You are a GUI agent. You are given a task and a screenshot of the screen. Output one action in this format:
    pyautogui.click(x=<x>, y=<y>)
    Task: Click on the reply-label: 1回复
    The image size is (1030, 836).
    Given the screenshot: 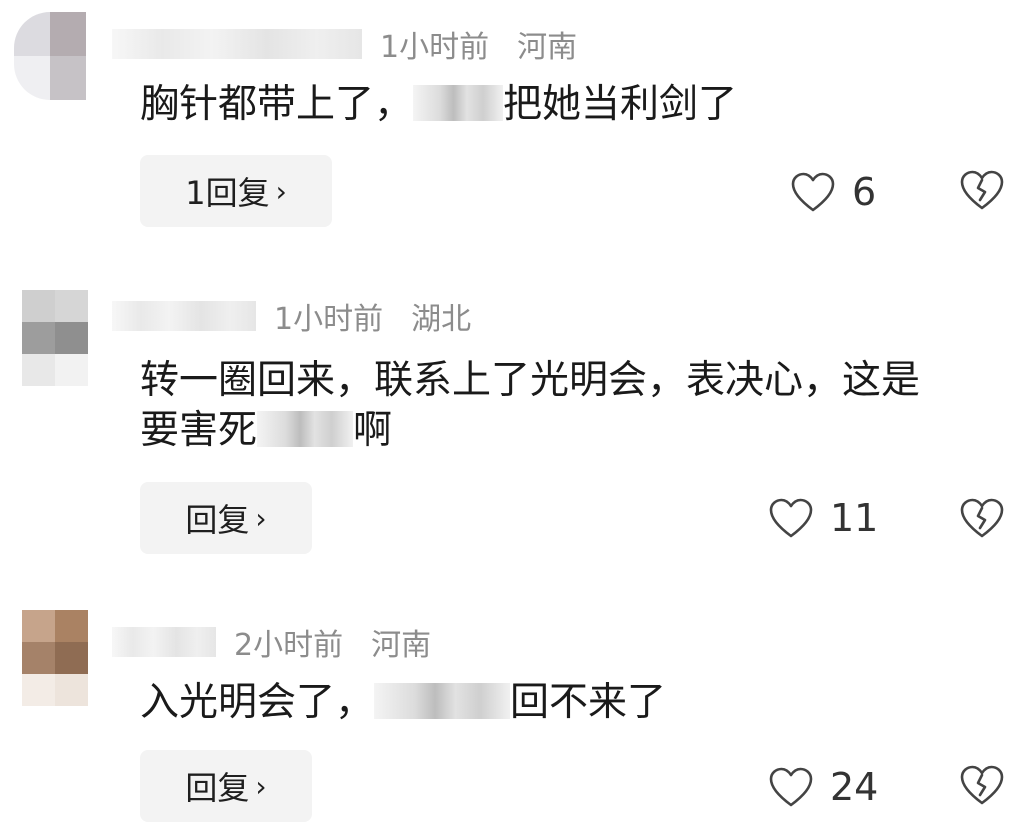 What is the action you would take?
    pyautogui.click(x=227, y=193)
    